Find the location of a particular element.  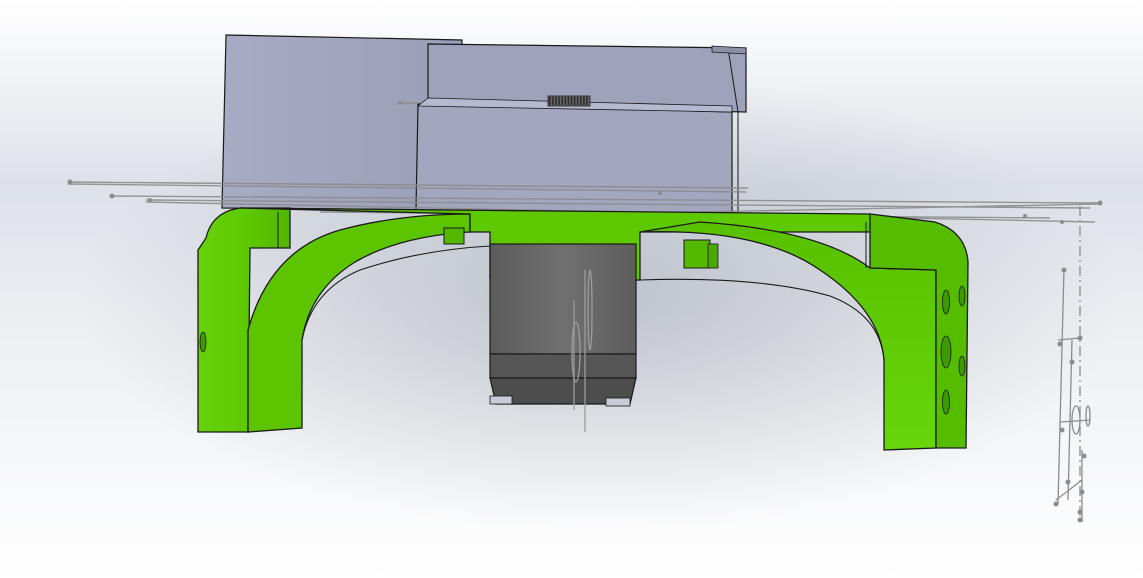

stepper-motor is located at coordinates (563, 337).